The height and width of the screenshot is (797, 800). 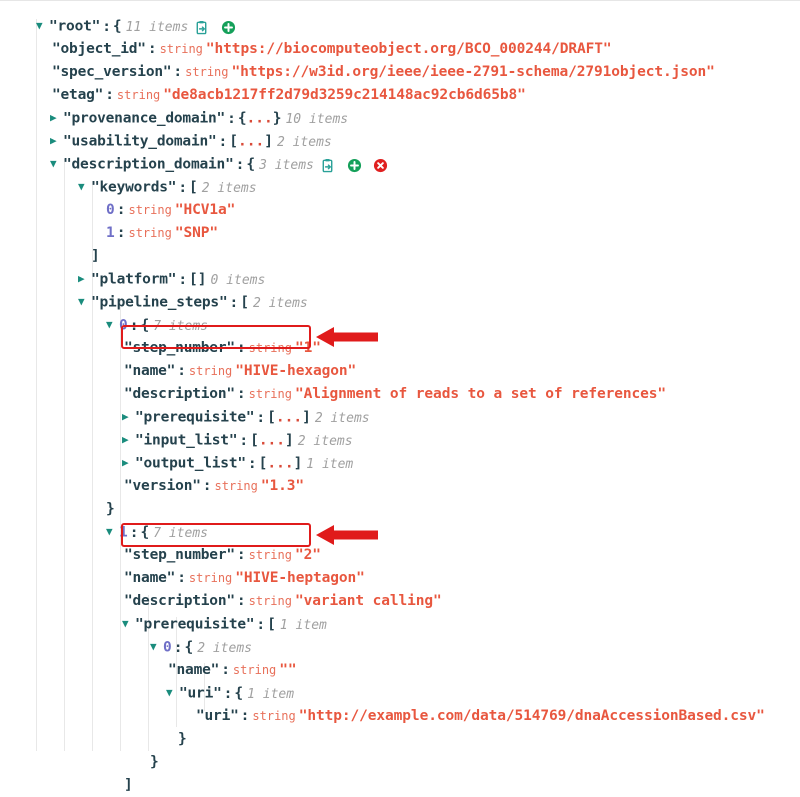 I want to click on array-index: 0, so click(x=110, y=210).